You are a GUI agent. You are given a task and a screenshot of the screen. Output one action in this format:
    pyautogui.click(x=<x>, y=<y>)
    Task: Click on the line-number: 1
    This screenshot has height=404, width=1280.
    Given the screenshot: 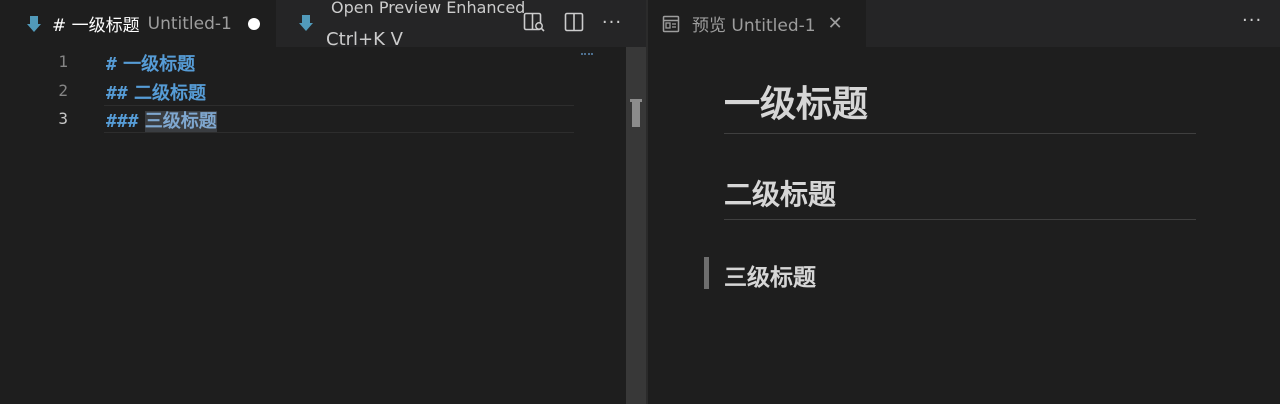 What is the action you would take?
    pyautogui.click(x=63, y=61)
    